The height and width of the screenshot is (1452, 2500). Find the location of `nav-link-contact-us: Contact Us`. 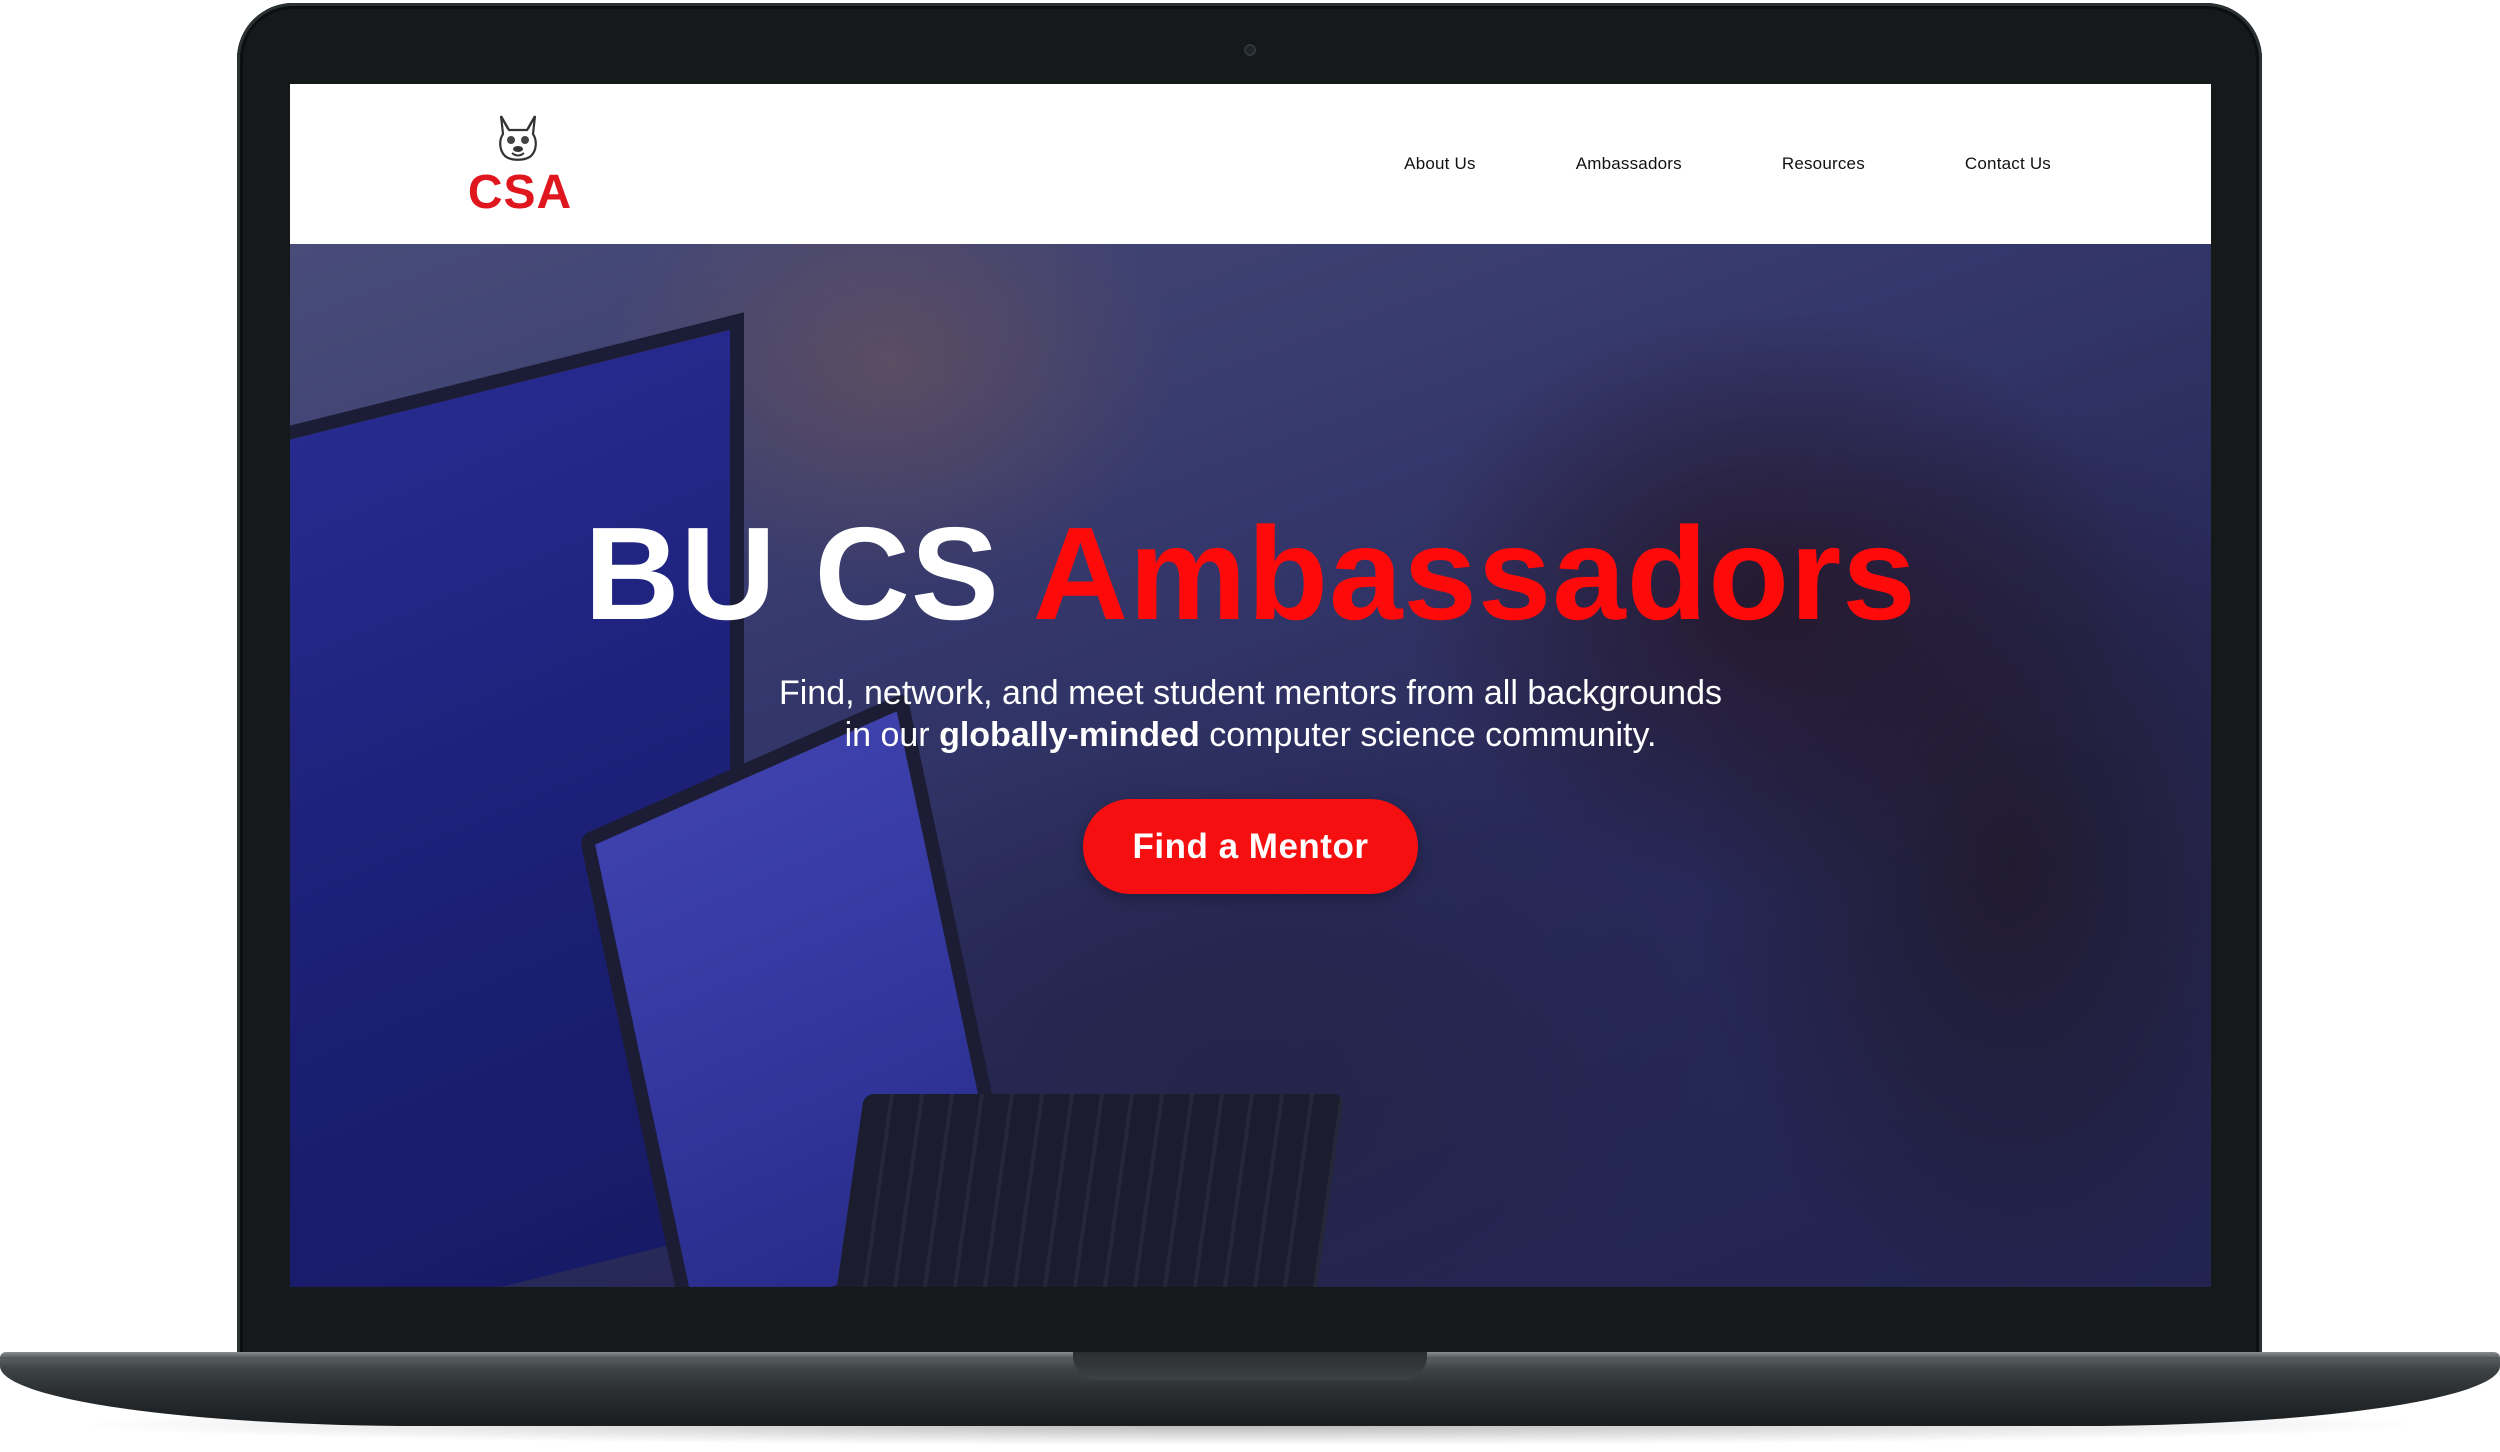

nav-link-contact-us: Contact Us is located at coordinates (2008, 164).